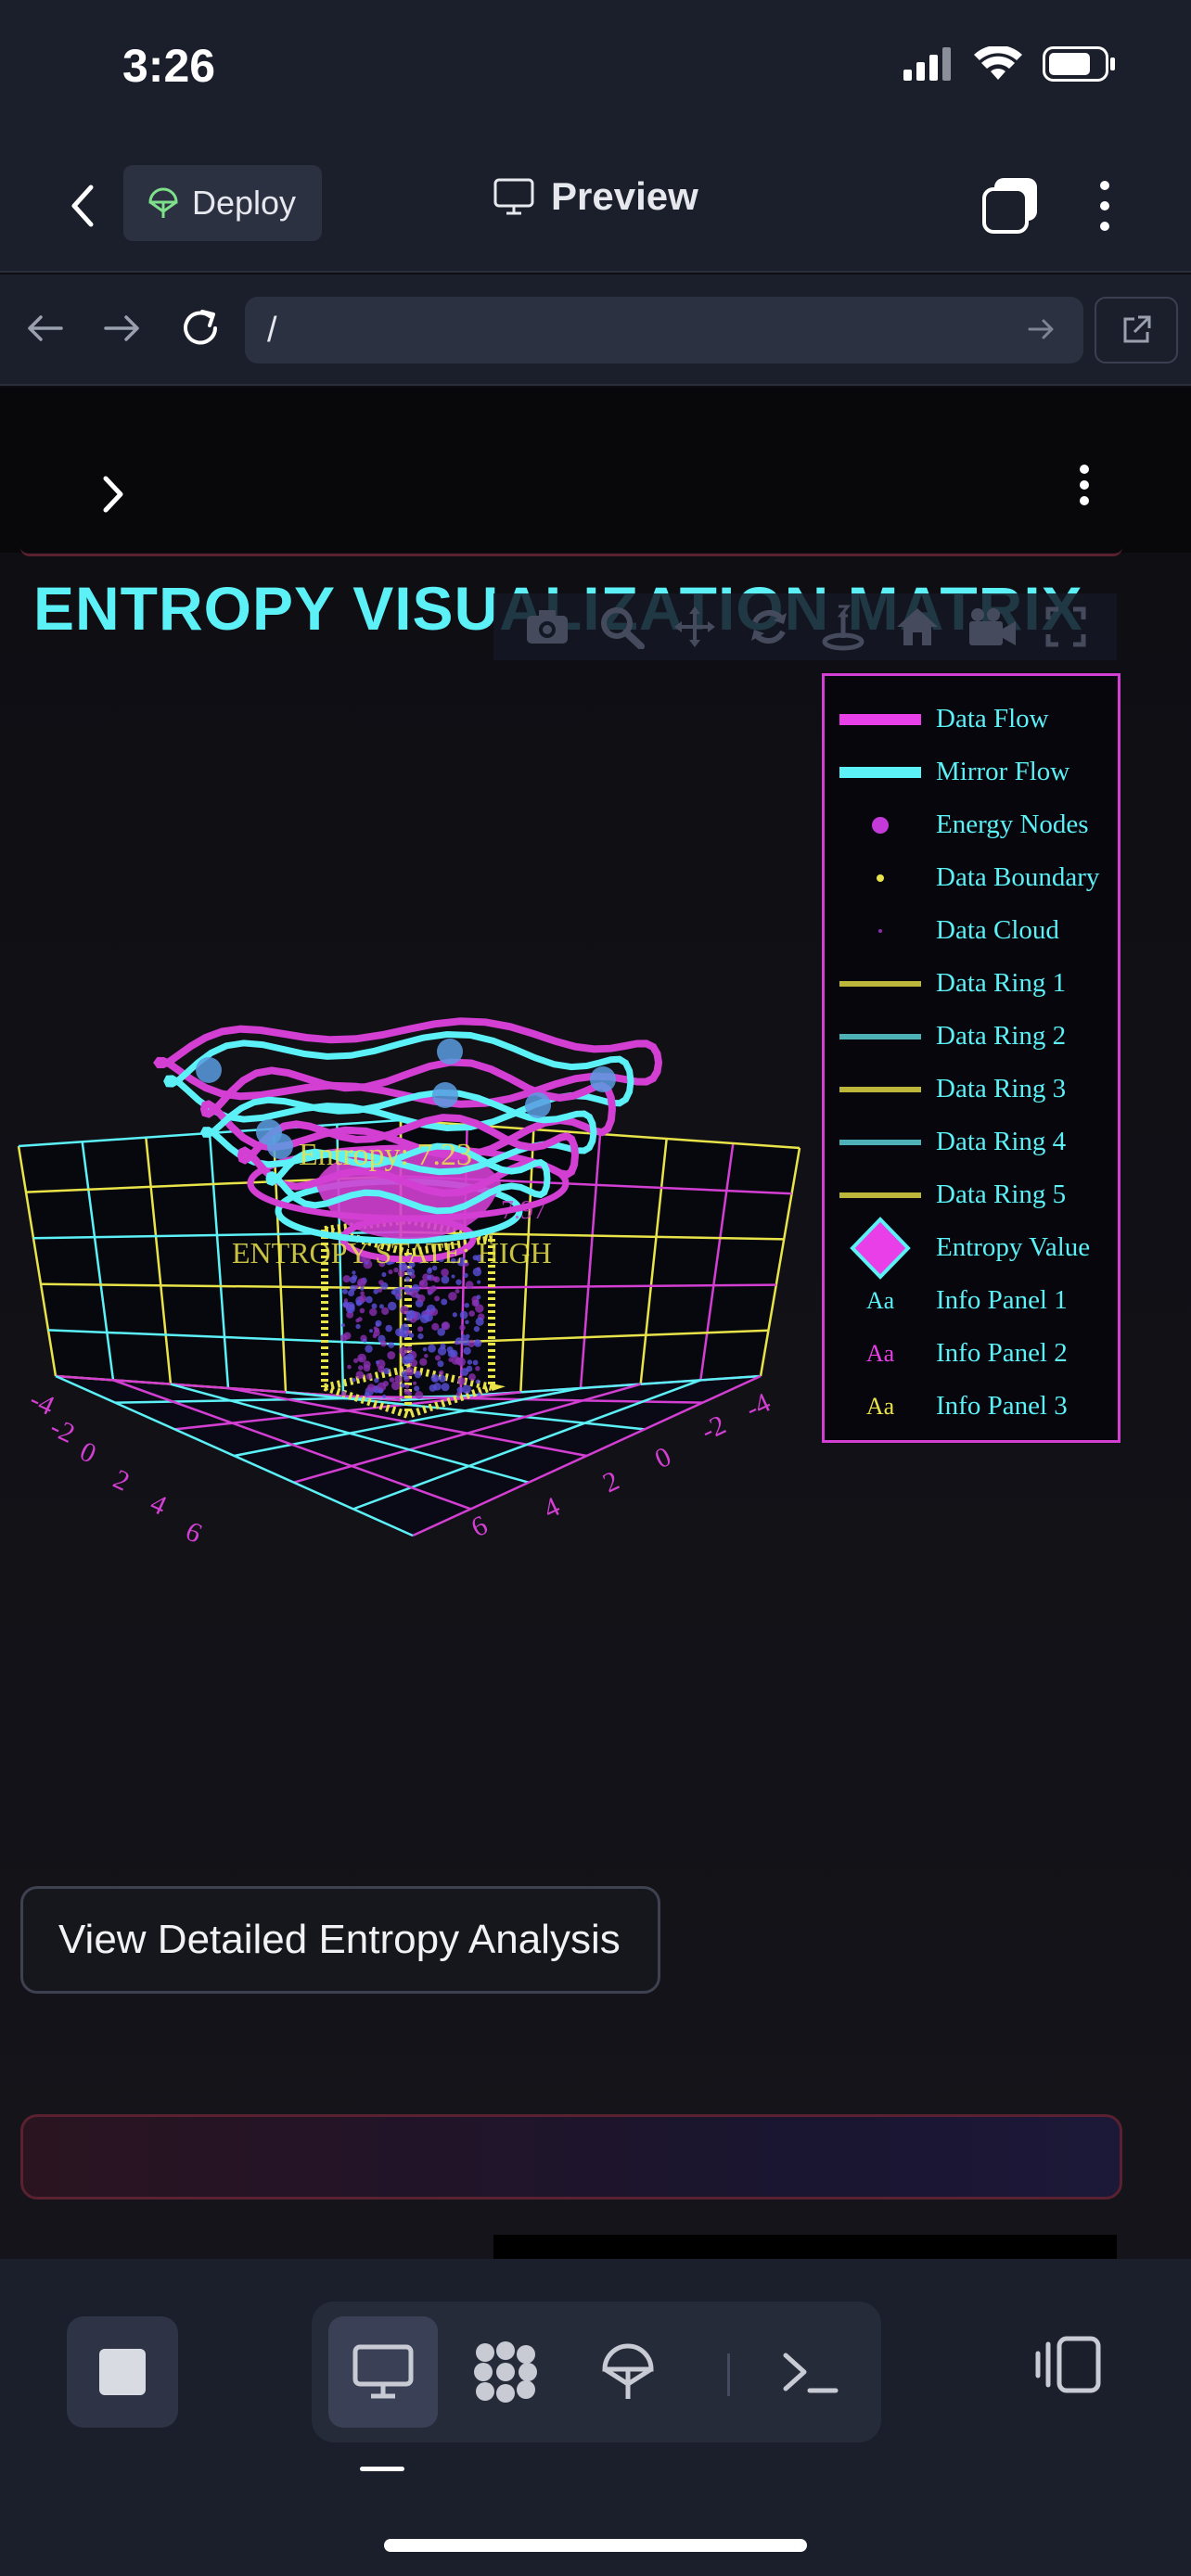 The image size is (1191, 2576). I want to click on url-input: /, so click(664, 330).